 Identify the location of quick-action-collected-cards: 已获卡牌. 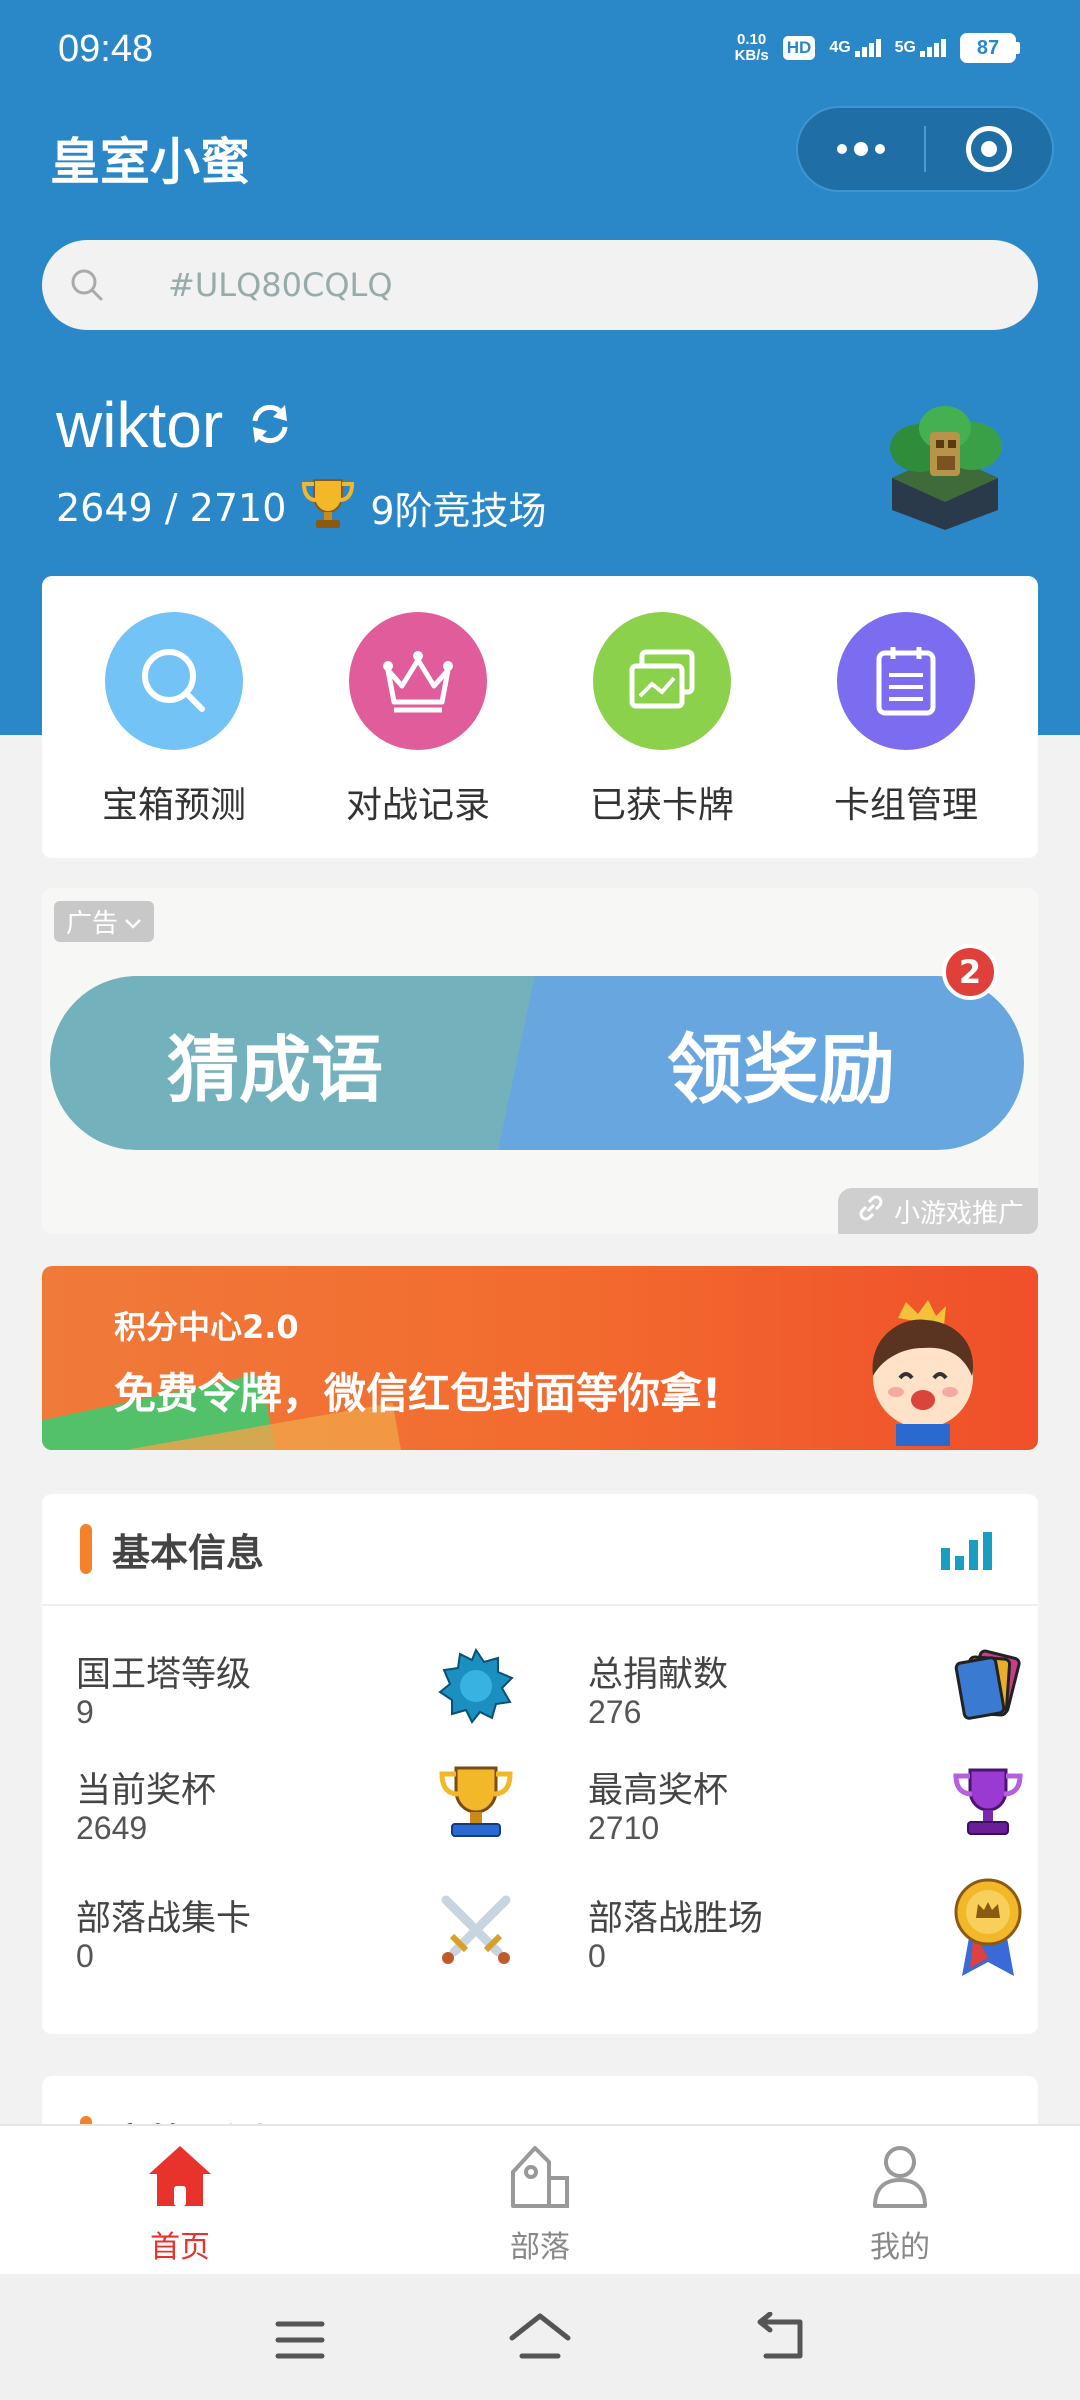
(662, 717).